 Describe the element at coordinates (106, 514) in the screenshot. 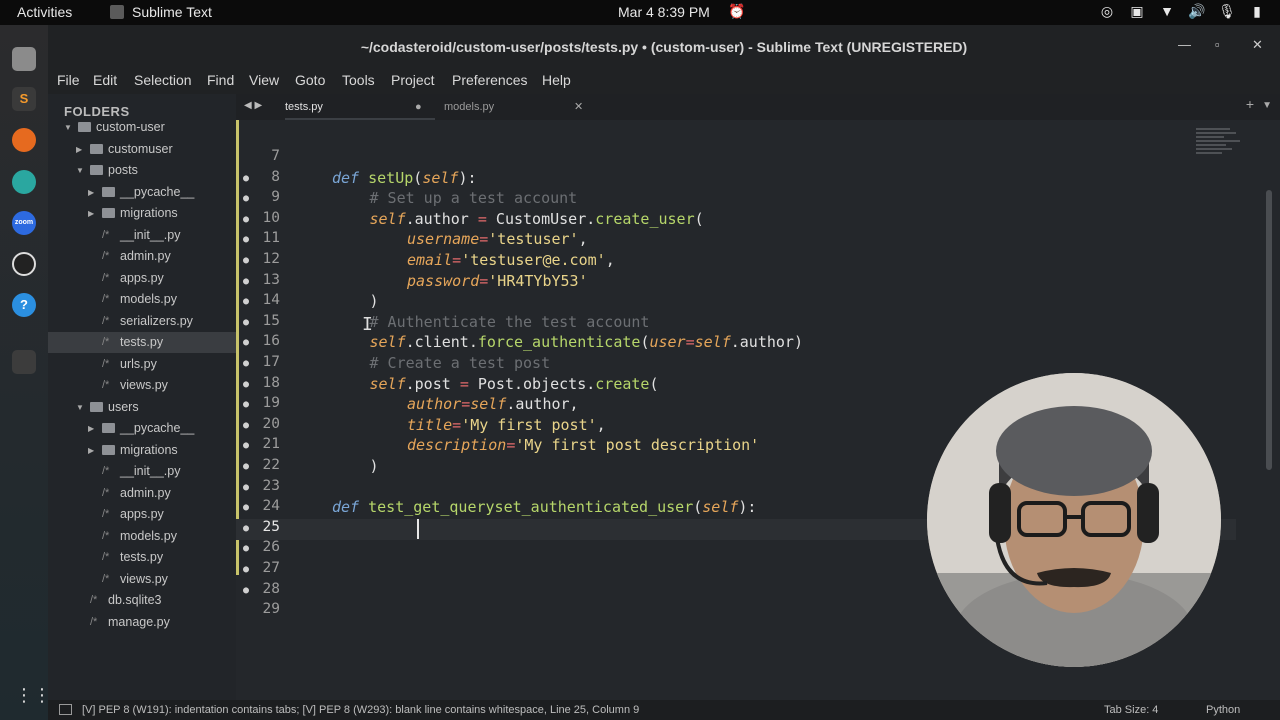

I see `file-icon: /*` at that location.